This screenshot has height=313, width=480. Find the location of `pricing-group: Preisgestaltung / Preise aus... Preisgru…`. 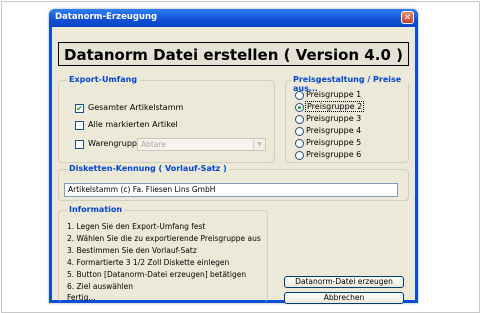

pricing-group: Preisgestaltung / Preise aus... Preisgru… is located at coordinates (347, 119).